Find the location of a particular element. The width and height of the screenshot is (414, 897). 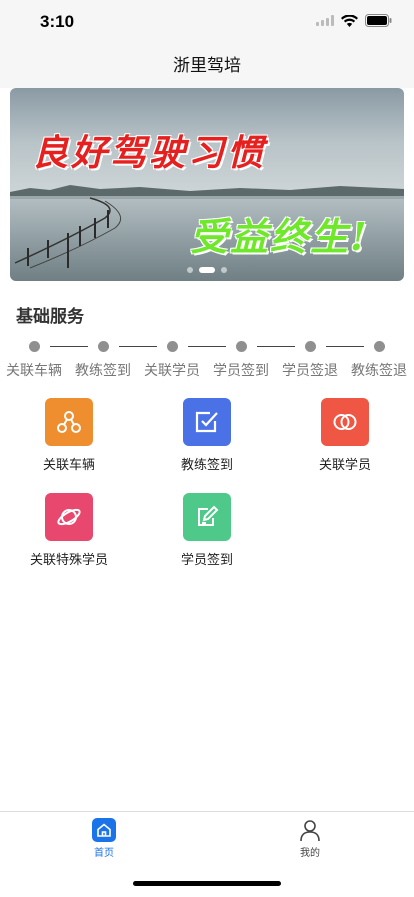

tab-label: 首页 is located at coordinates (104, 853).